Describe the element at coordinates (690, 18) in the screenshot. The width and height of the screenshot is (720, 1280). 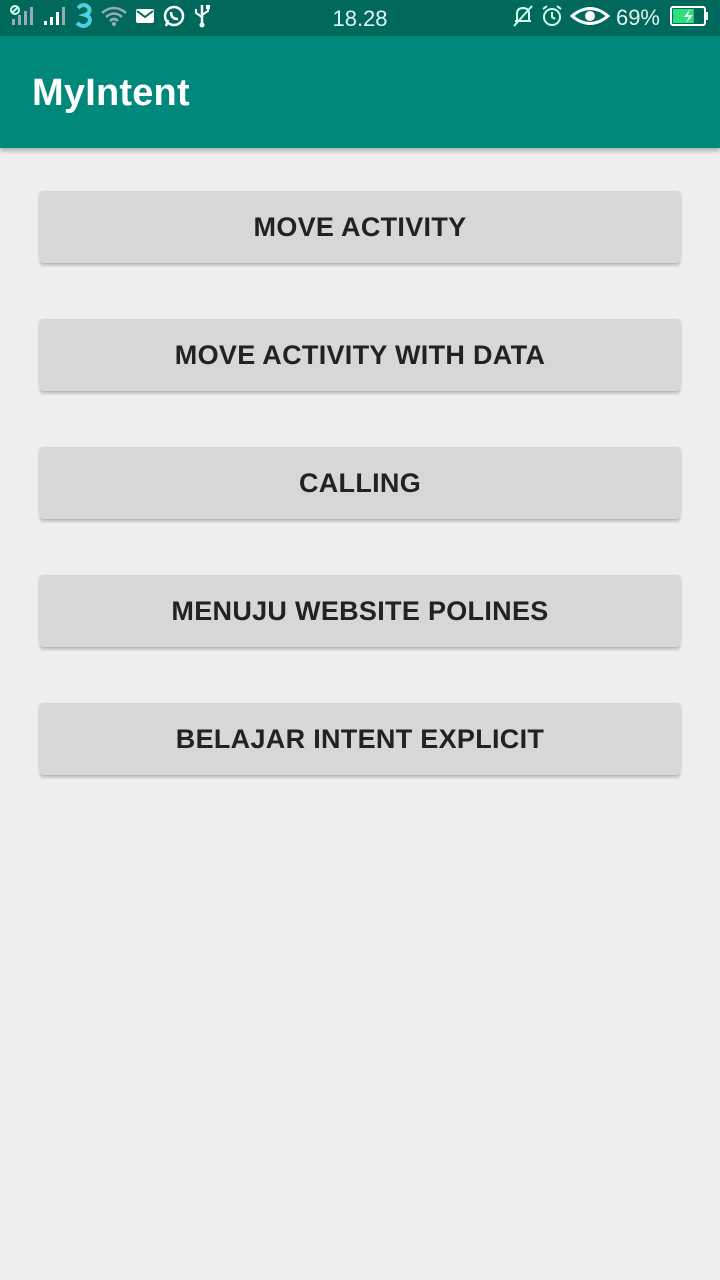
I see `battery-charging-icon` at that location.